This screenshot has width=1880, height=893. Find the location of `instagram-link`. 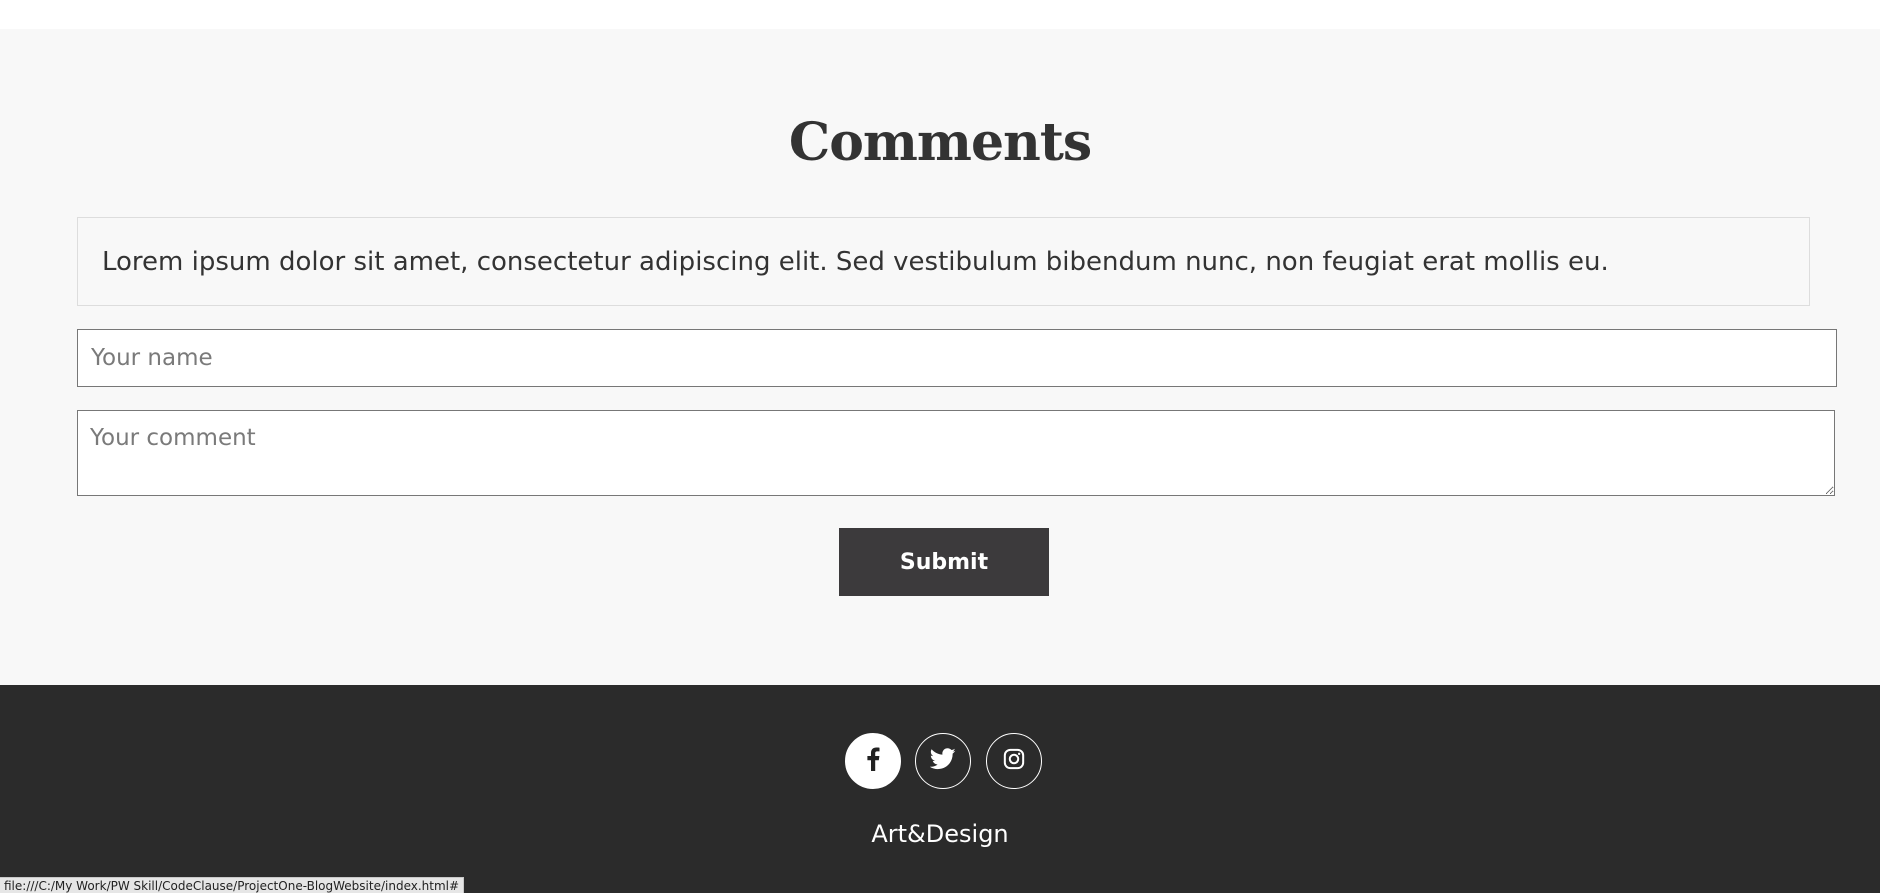

instagram-link is located at coordinates (1014, 761).